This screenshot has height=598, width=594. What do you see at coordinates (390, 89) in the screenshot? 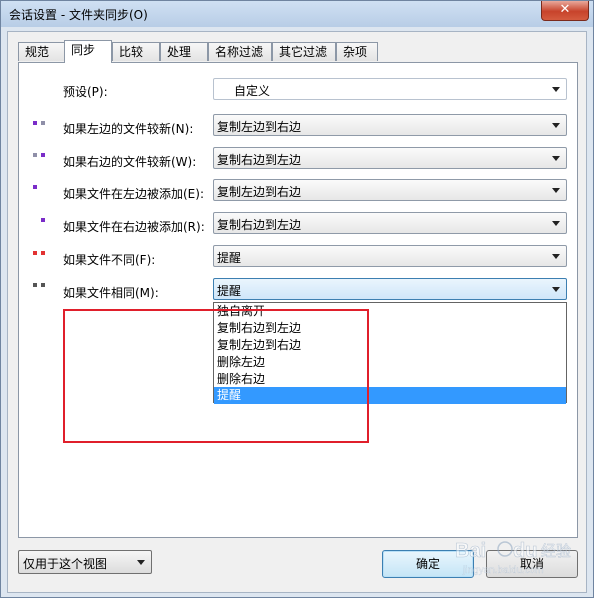
I see `preset-select: 自定义` at bounding box center [390, 89].